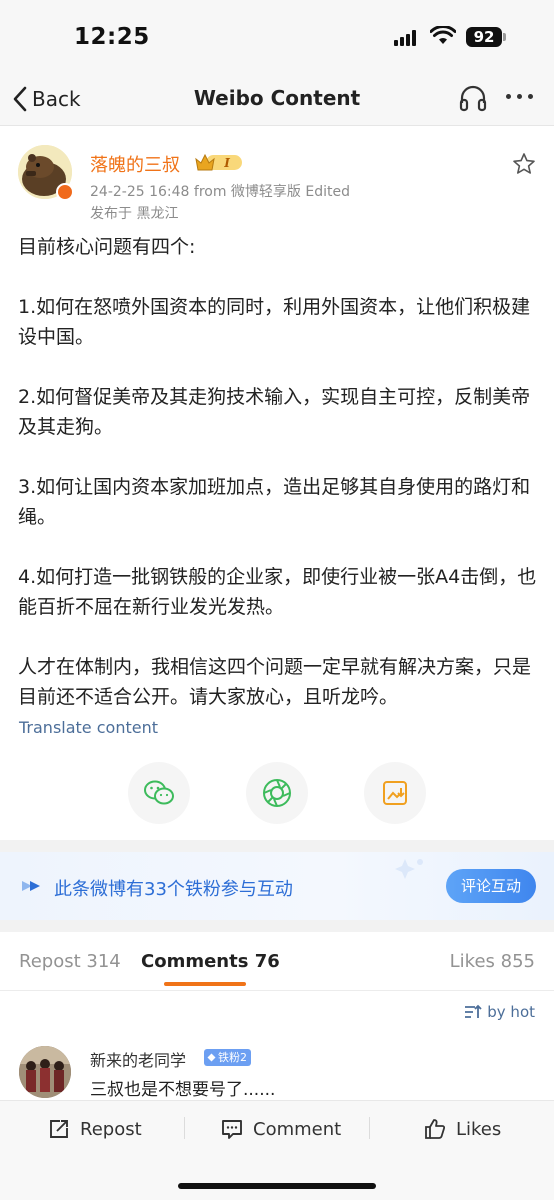 This screenshot has height=1200, width=554. What do you see at coordinates (56, 99) in the screenshot?
I see `back-label: Back` at bounding box center [56, 99].